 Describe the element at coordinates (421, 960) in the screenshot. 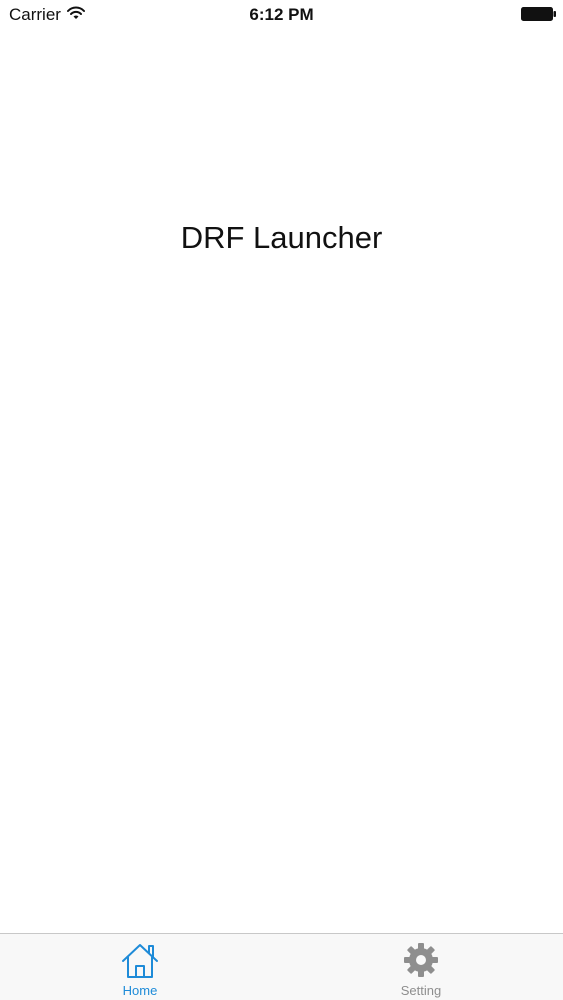

I see `gear-icon` at that location.